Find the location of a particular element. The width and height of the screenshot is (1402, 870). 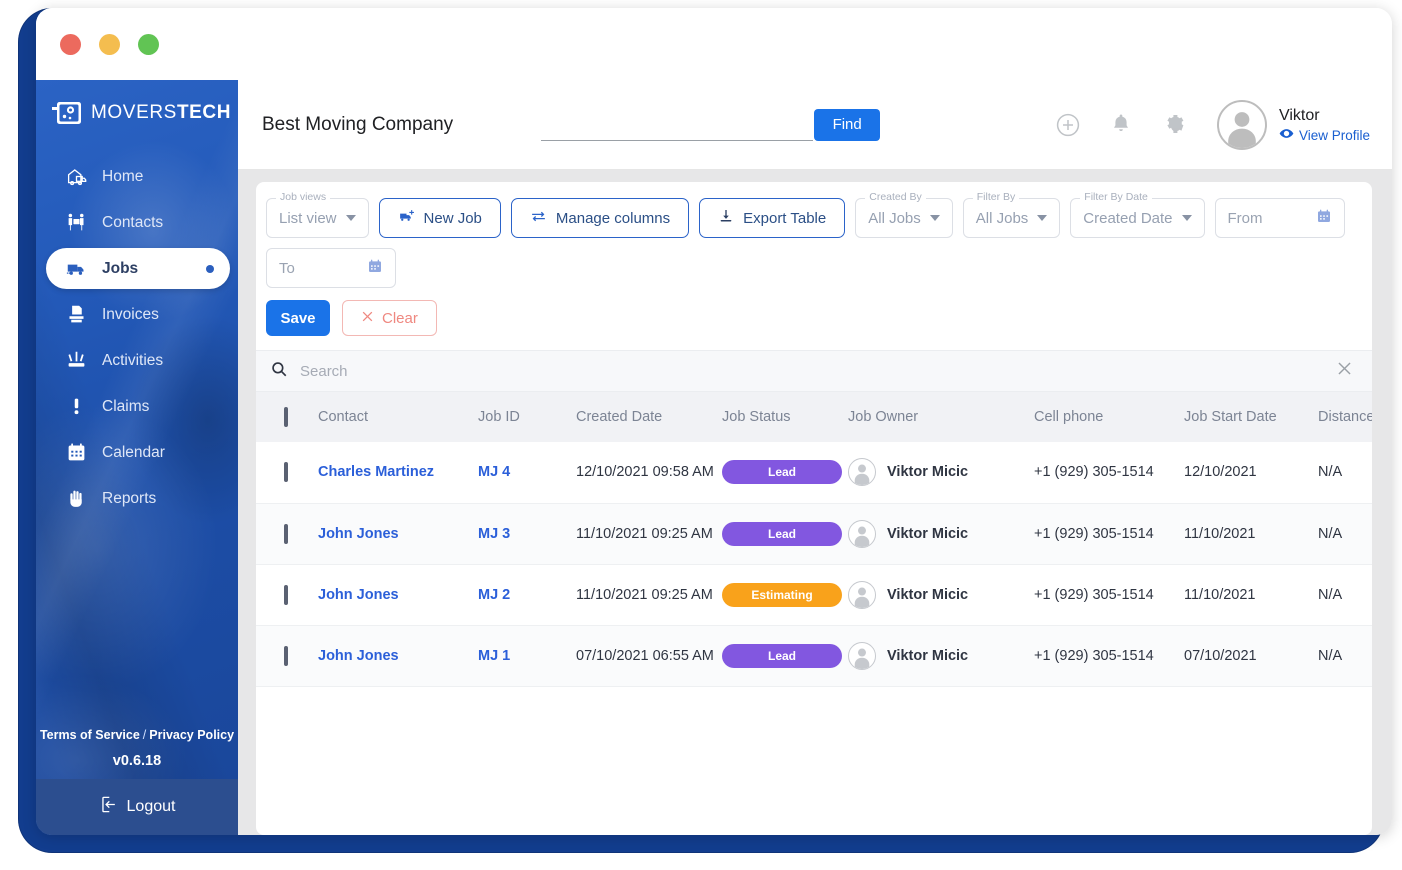

job-id-link: MJ 2 is located at coordinates (494, 595).